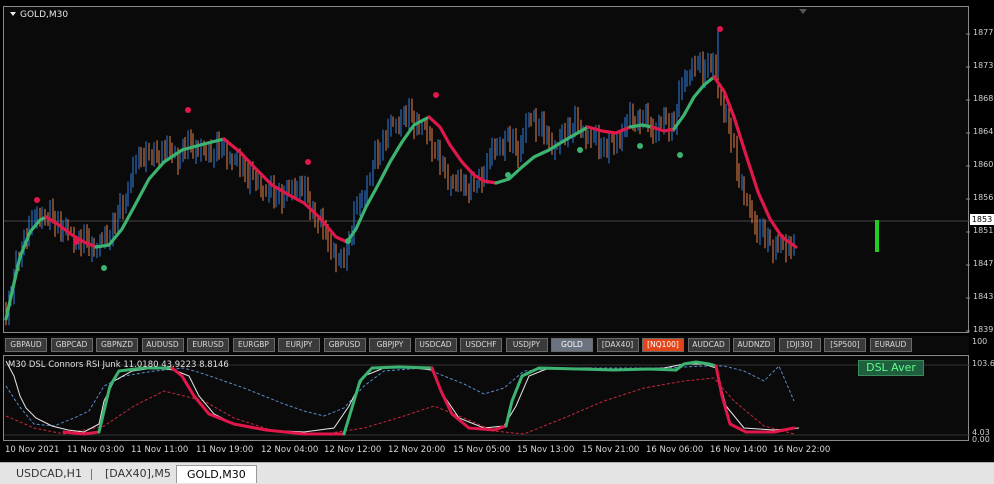 The height and width of the screenshot is (484, 994). Describe the element at coordinates (546, 450) in the screenshot. I see `time-tick-label: 15 Nov 13:00` at that location.